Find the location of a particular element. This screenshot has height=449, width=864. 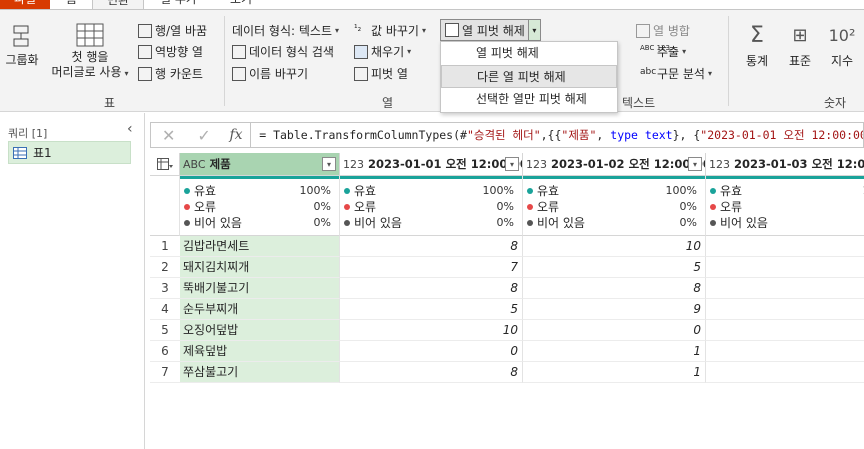

table-cell: 쭈삼불고기 is located at coordinates (260, 372).